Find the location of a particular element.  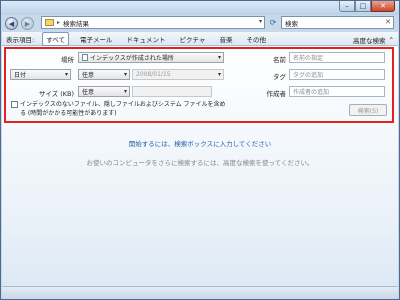

filter-tab-documents: ドキュメント is located at coordinates (146, 39).